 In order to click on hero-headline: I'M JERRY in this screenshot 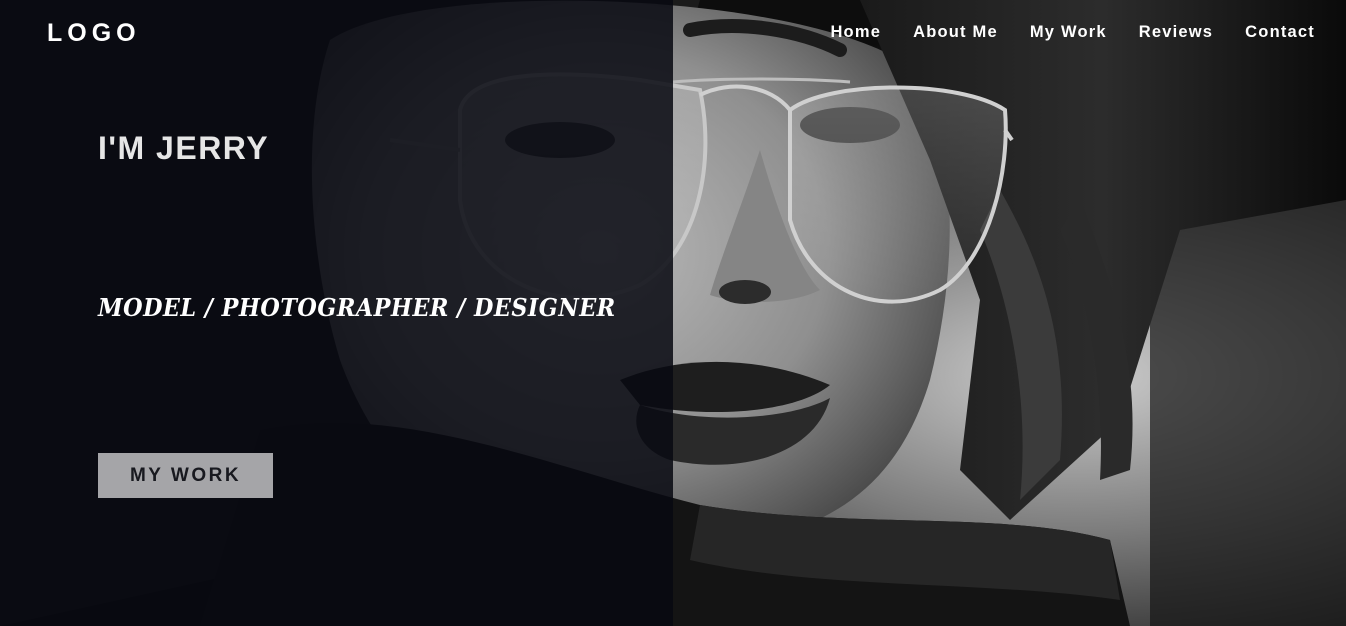, I will do `click(184, 148)`.